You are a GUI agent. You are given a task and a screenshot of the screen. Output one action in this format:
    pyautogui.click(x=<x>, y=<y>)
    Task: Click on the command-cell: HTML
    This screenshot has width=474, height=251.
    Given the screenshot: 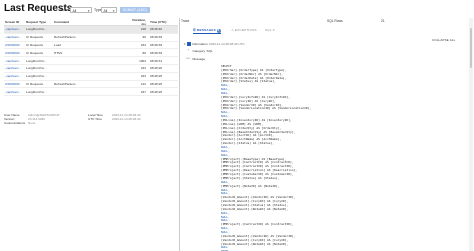 What is the action you would take?
    pyautogui.click(x=58, y=52)
    